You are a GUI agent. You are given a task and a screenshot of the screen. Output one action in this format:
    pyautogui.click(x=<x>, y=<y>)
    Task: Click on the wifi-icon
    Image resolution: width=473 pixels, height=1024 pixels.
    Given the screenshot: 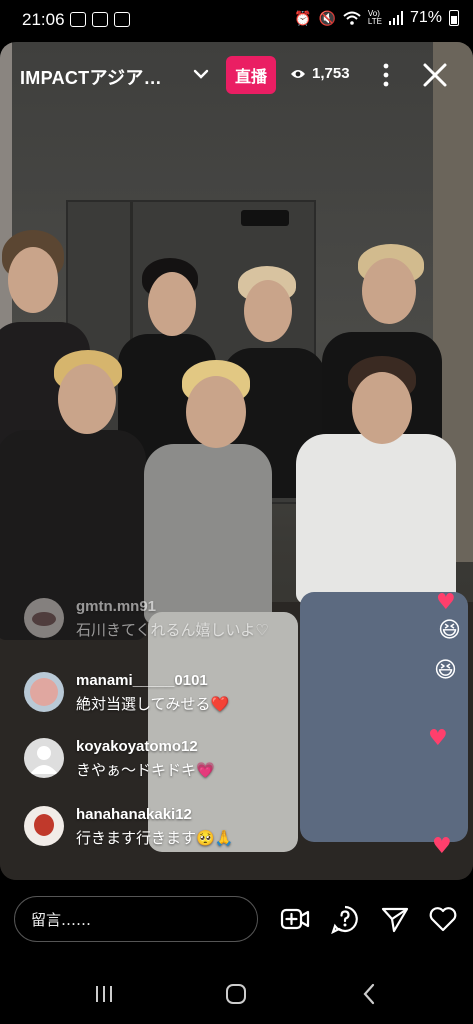 What is the action you would take?
    pyautogui.click(x=352, y=18)
    